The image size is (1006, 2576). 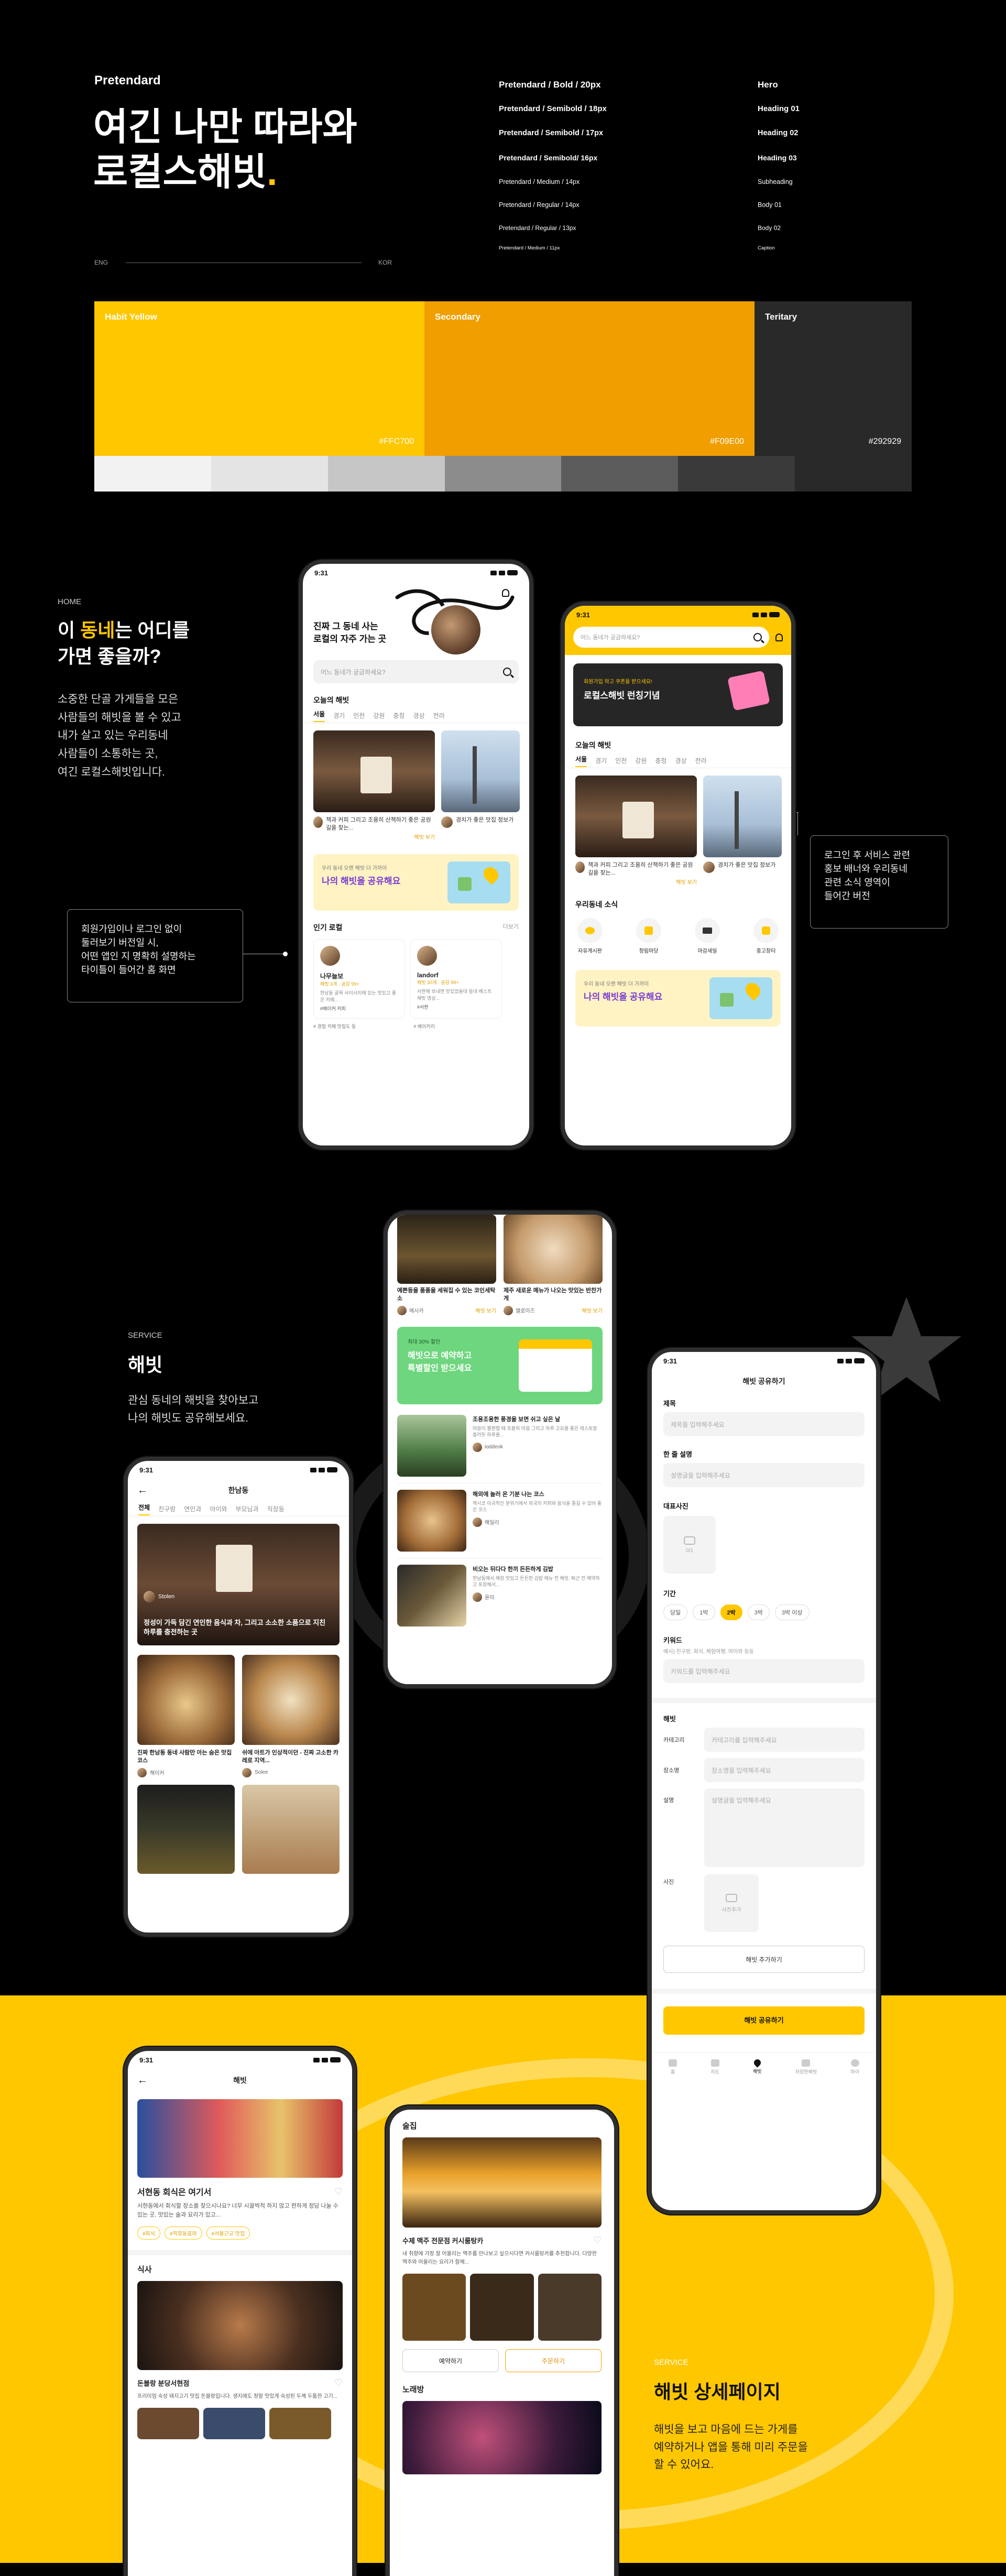 What do you see at coordinates (350, 639) in the screenshot?
I see `hero-line: 로컬의 자주 가는 곳` at bounding box center [350, 639].